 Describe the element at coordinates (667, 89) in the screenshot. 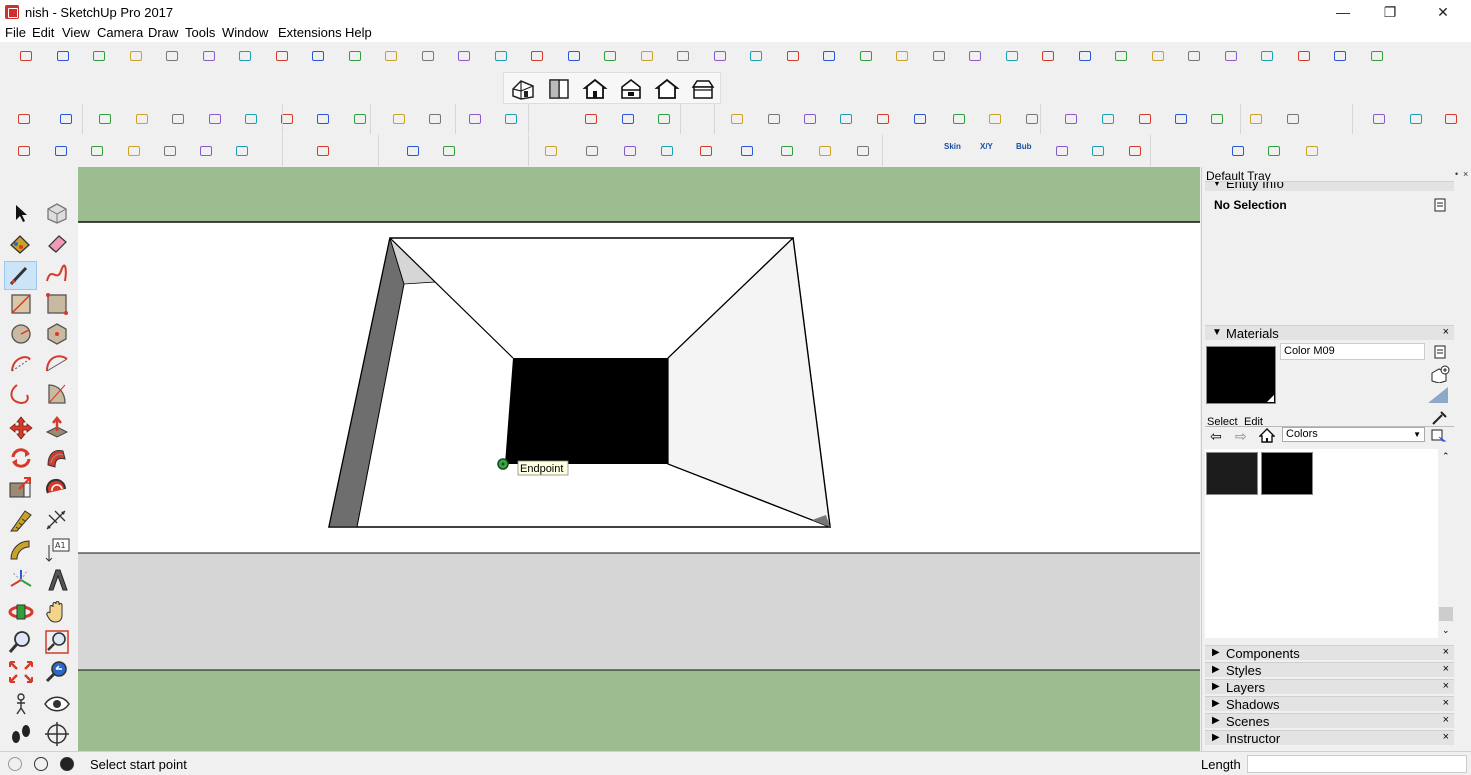

I see `back-view-icon` at that location.